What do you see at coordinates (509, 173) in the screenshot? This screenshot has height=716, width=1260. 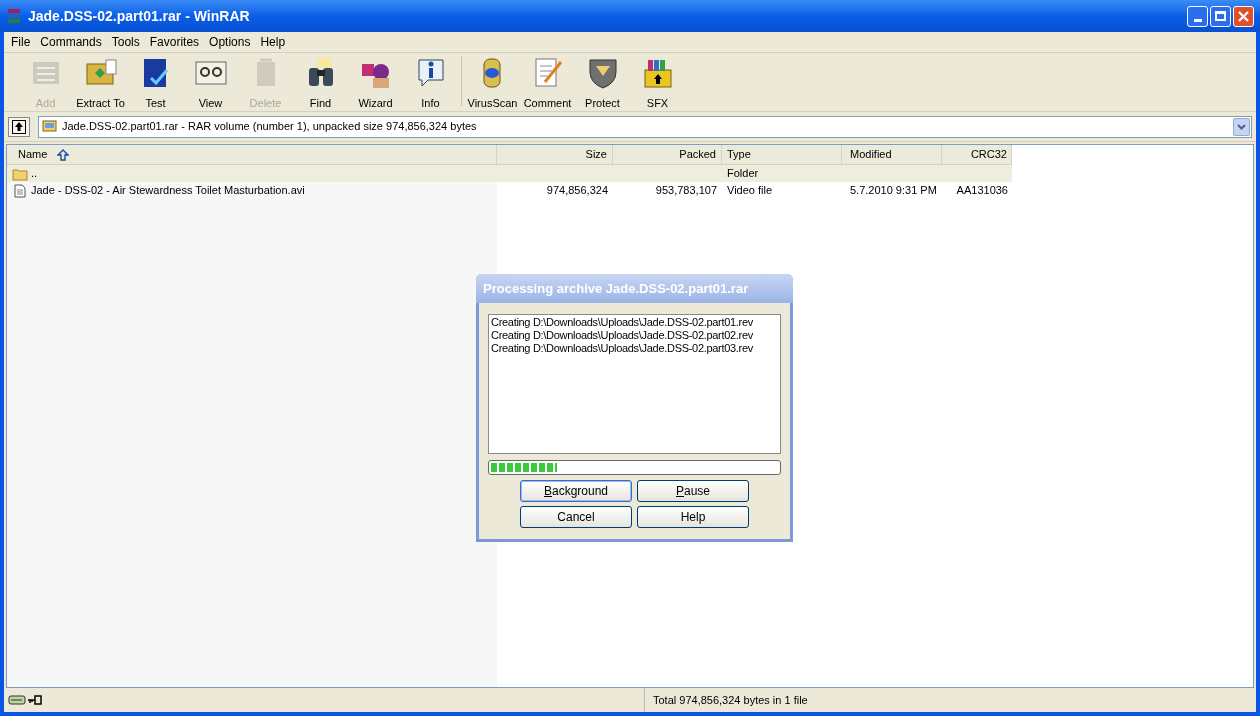 I see `table-row: .. Folder` at bounding box center [509, 173].